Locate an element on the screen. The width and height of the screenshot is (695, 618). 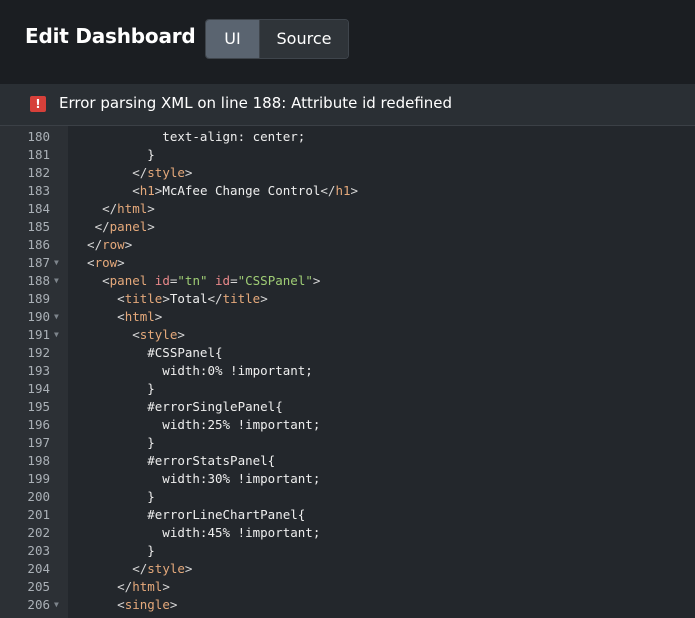
code-line: 180 text-align: center; is located at coordinates (347, 137).